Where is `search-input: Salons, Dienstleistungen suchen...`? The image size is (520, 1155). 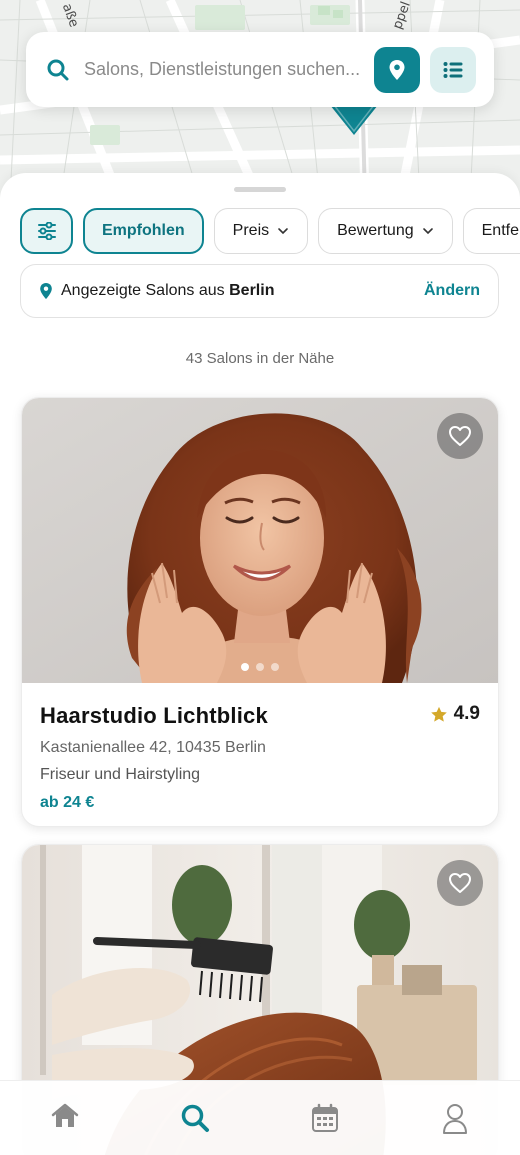 search-input: Salons, Dienstleistungen suchen... is located at coordinates (225, 69).